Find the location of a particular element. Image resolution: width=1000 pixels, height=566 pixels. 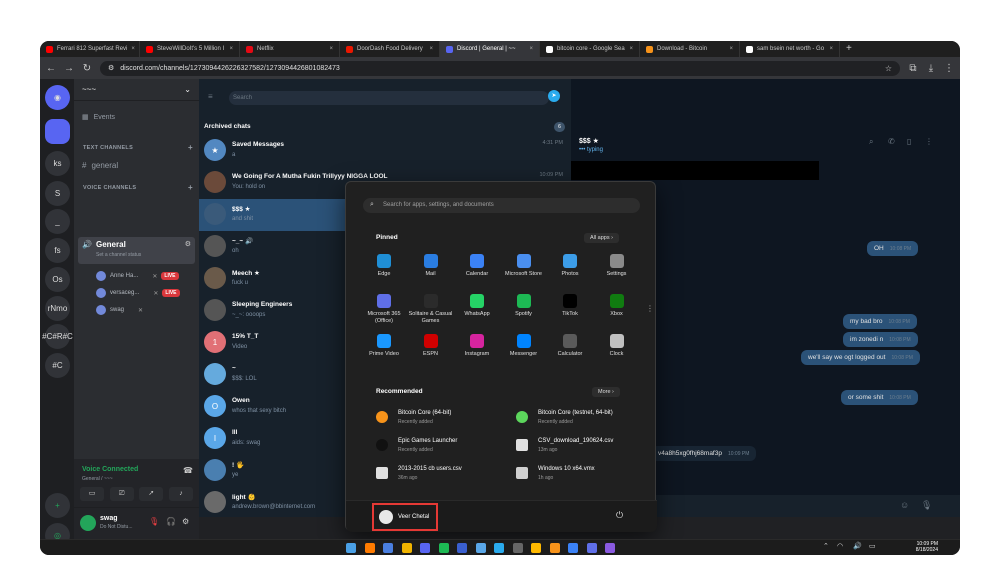

hamburger-menu-icon: ≡ is located at coordinates (210, 96).